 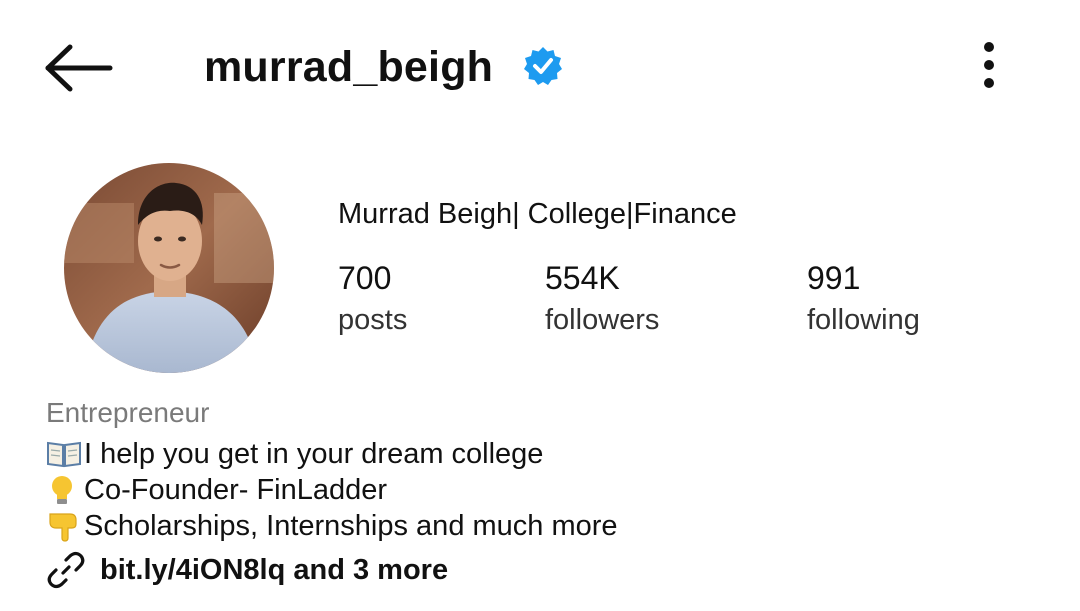 I want to click on arrow-left-icon, so click(x=79, y=68).